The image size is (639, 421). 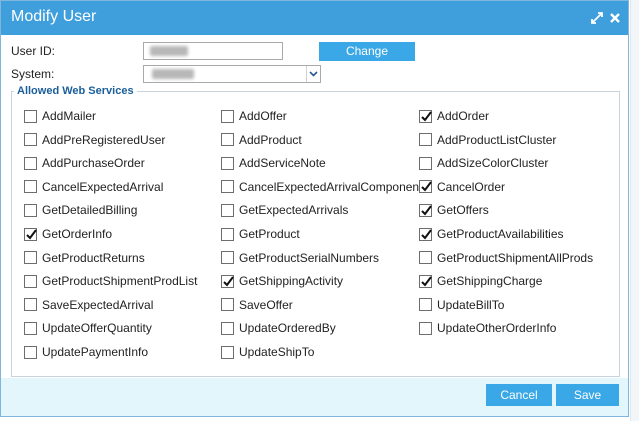 I want to click on service-checkbox-label: UpdateShipTo, so click(x=277, y=352).